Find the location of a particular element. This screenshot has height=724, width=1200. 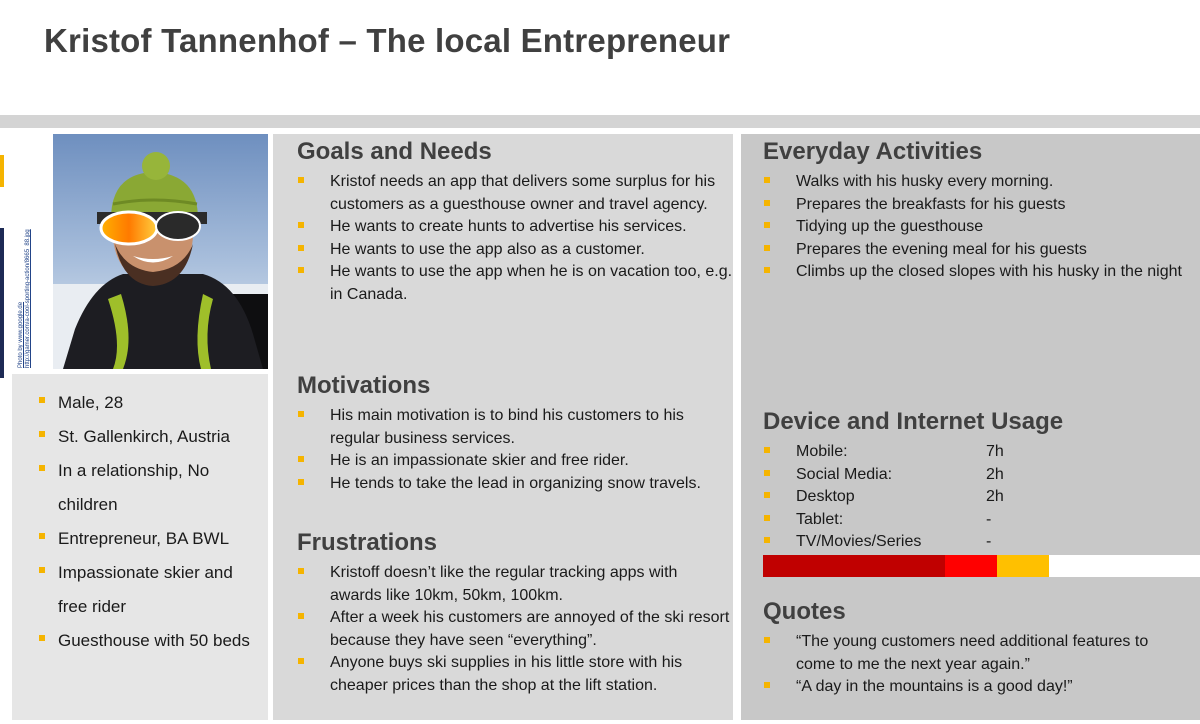

usage-row: Tablet: - is located at coordinates (973, 520).